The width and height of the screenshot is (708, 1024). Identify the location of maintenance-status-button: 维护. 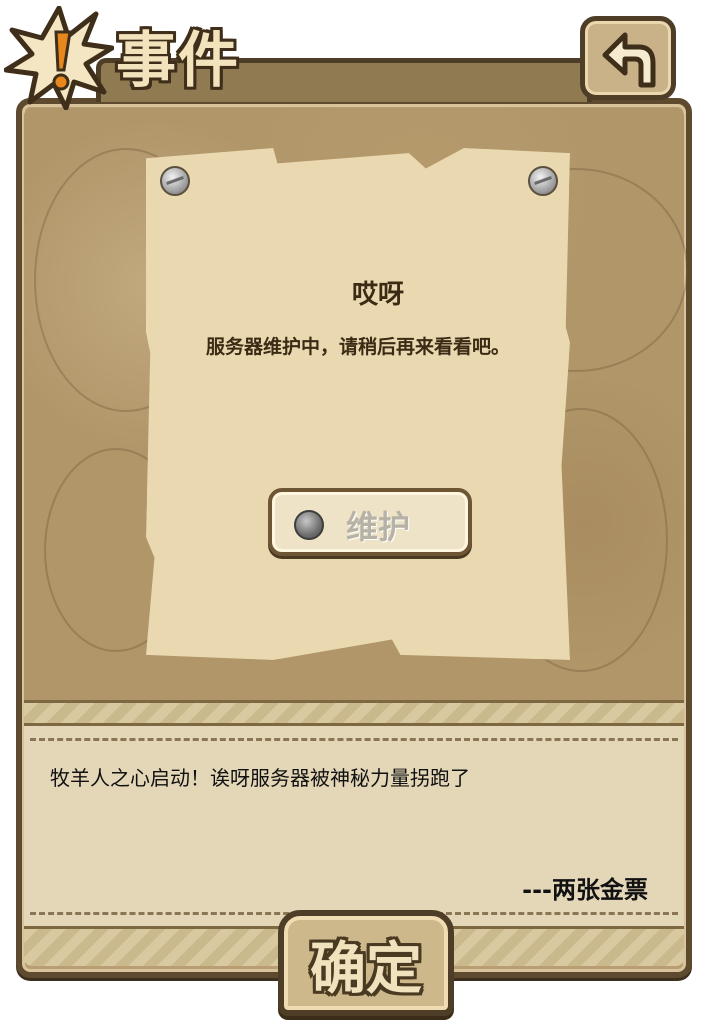
(370, 522).